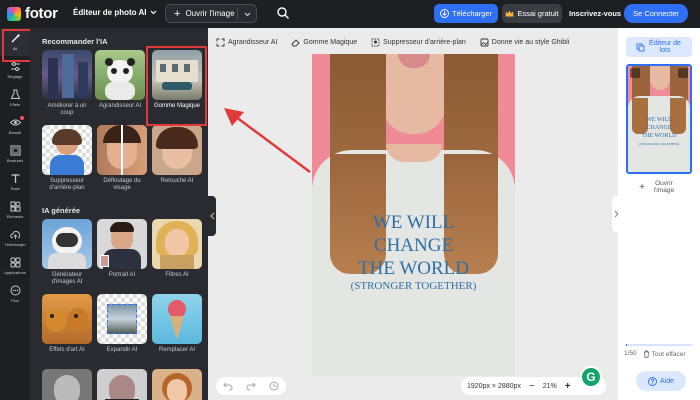 Image resolution: width=700 pixels, height=400 pixels. I want to click on tool-label: Retouche AI, so click(177, 181).